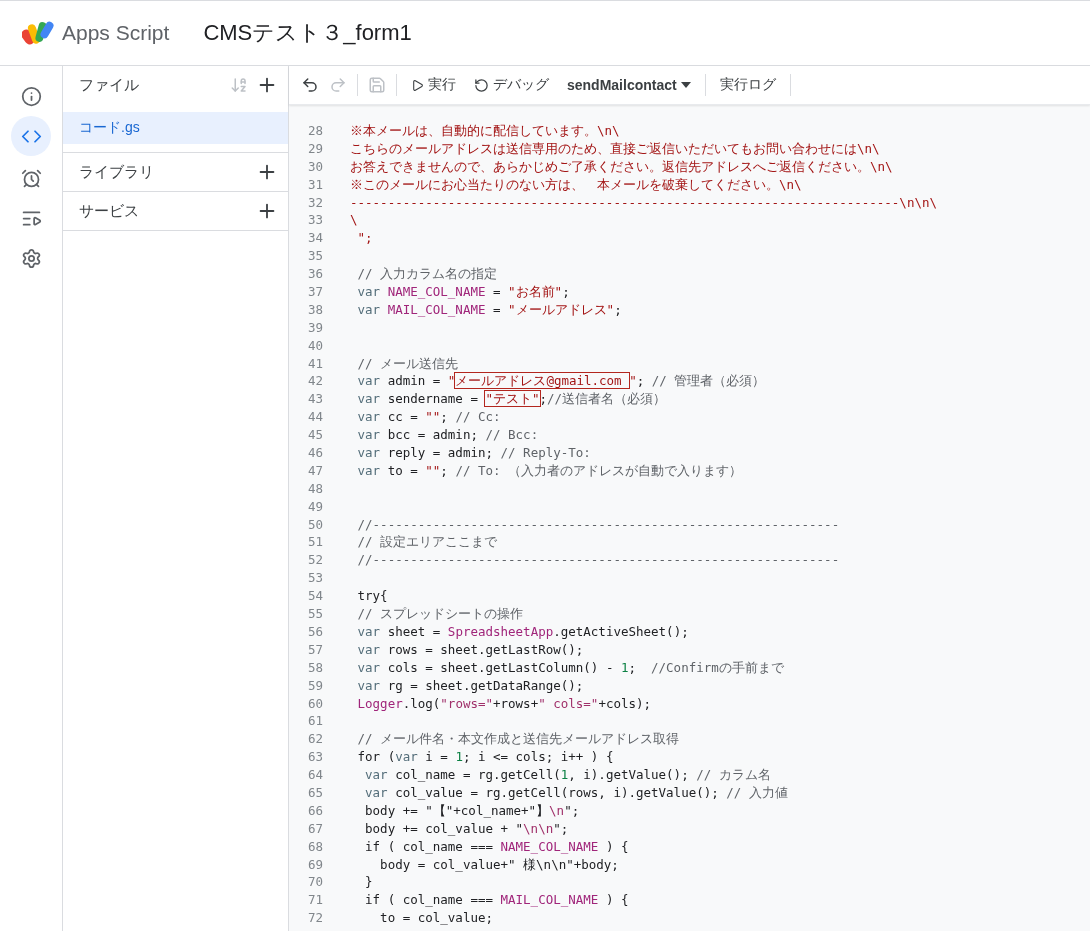 The width and height of the screenshot is (1090, 931). What do you see at coordinates (314, 166) in the screenshot?
I see `line-number: 30` at bounding box center [314, 166].